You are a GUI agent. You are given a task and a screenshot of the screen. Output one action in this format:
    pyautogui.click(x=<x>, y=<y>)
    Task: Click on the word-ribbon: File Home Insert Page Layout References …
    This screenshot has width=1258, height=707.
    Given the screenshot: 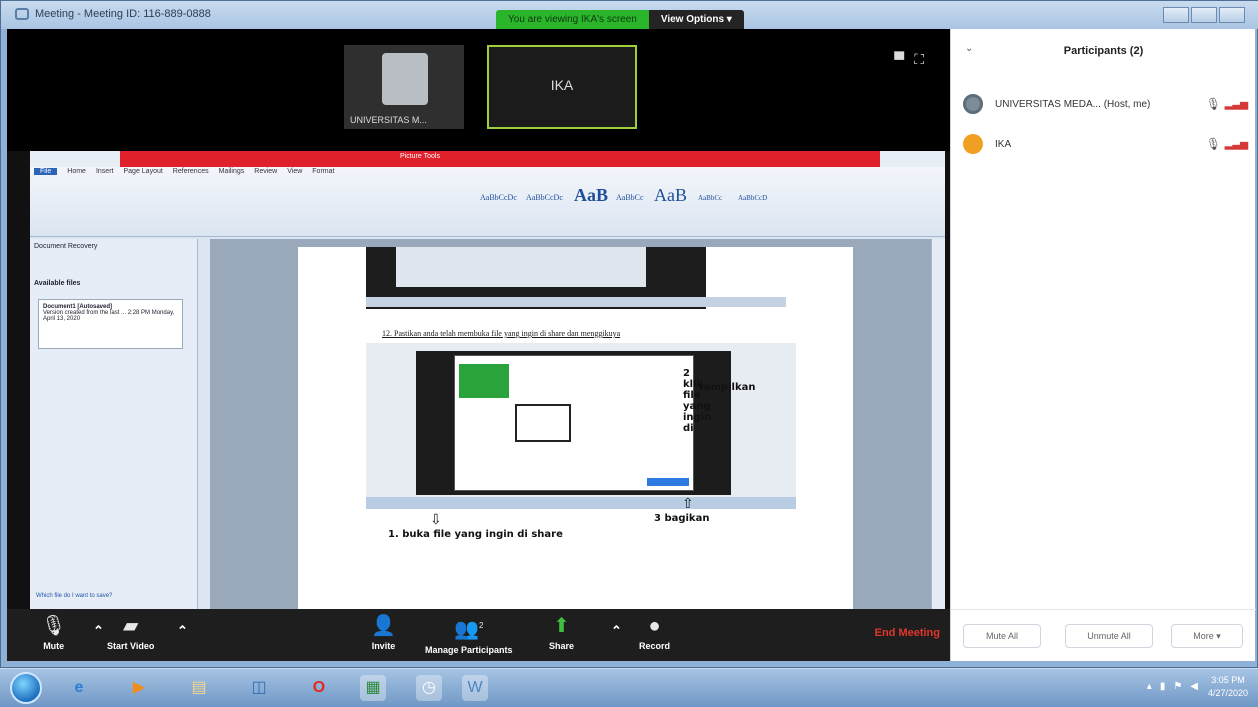 What is the action you would take?
    pyautogui.click(x=487, y=202)
    